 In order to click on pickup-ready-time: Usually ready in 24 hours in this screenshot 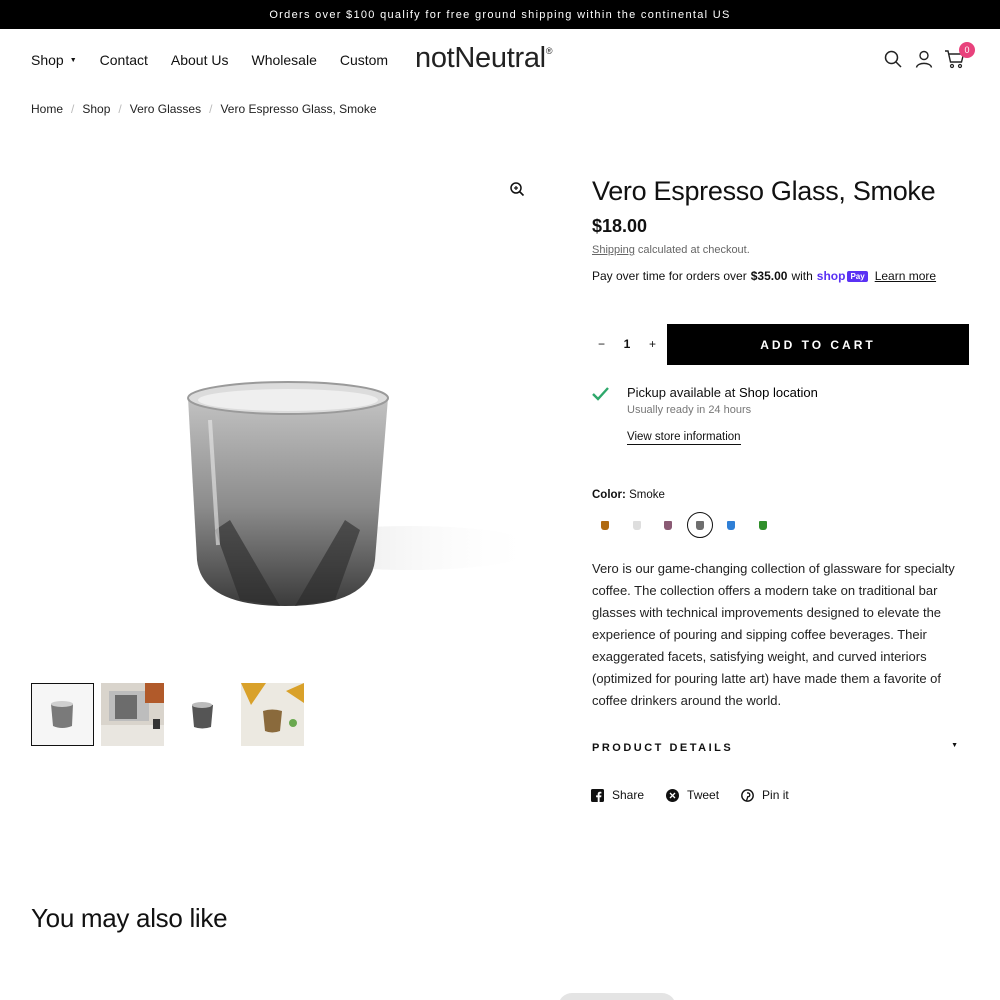, I will do `click(689, 410)`.